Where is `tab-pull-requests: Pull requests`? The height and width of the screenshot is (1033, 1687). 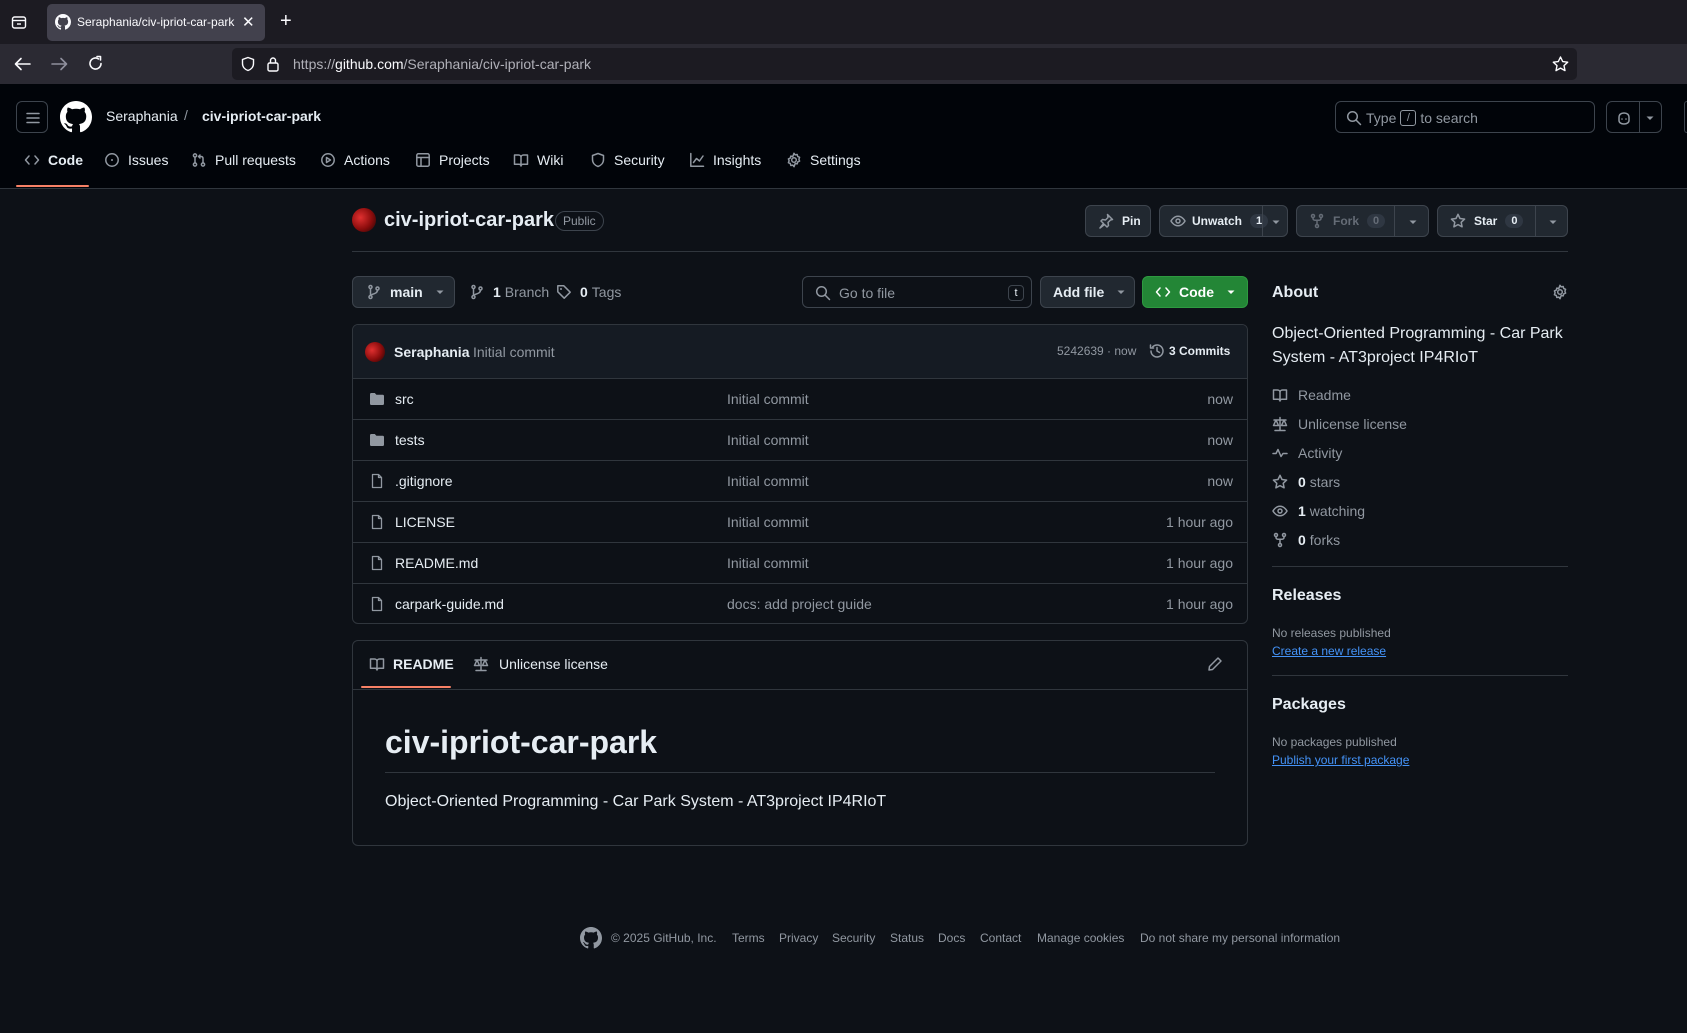
tab-pull-requests: Pull requests is located at coordinates (243, 160).